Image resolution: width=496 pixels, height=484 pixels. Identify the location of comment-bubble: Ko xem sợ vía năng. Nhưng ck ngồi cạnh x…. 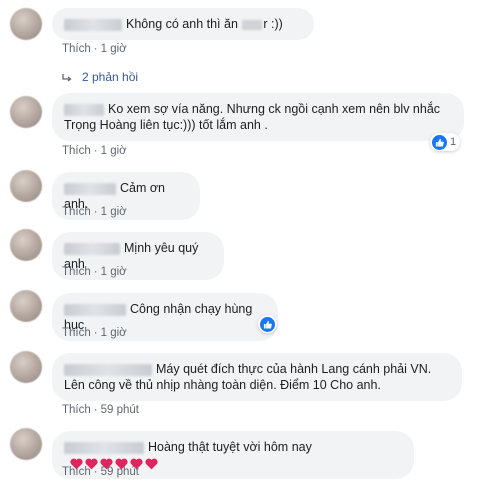
(258, 117).